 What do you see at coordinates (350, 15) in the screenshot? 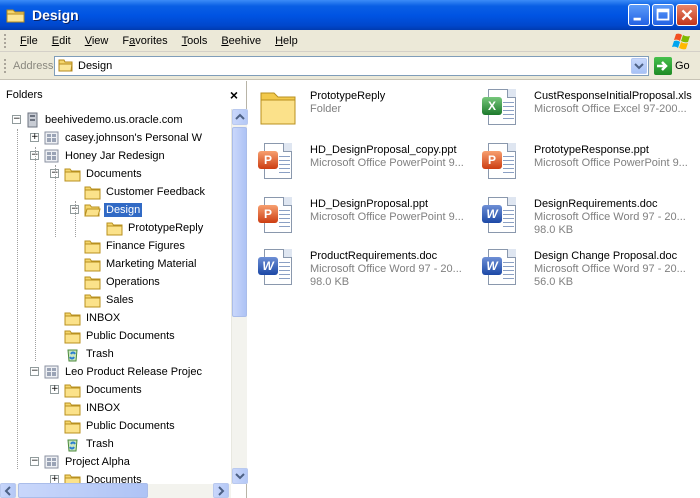
I see `title-bar: Design` at bounding box center [350, 15].